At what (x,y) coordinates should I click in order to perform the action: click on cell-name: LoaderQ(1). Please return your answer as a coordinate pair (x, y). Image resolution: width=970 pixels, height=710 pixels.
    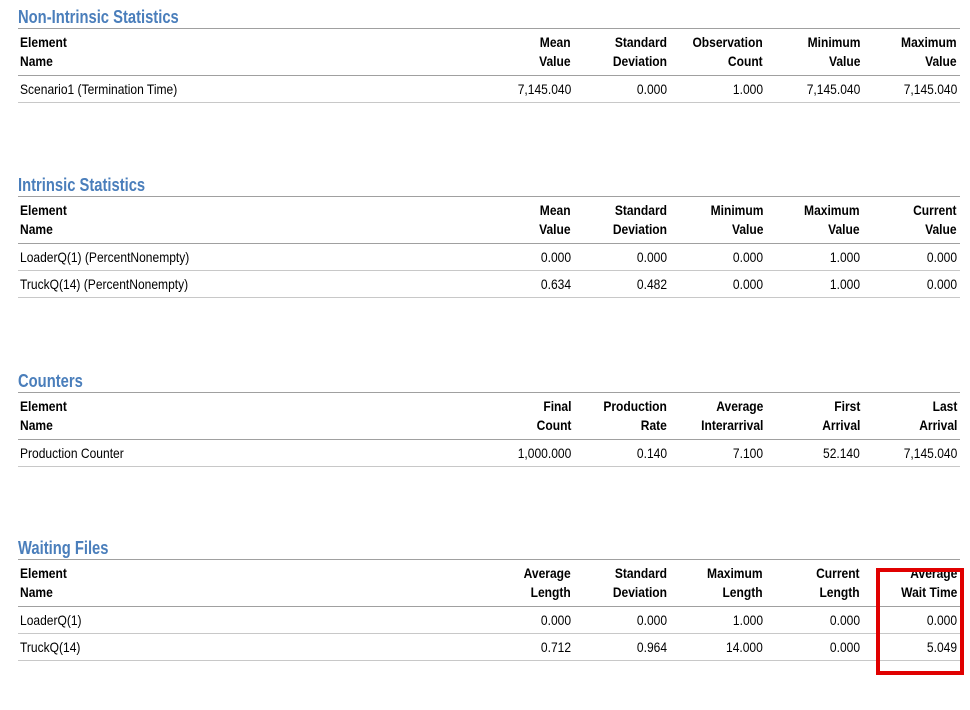
    Looking at the image, I should click on (236, 620).